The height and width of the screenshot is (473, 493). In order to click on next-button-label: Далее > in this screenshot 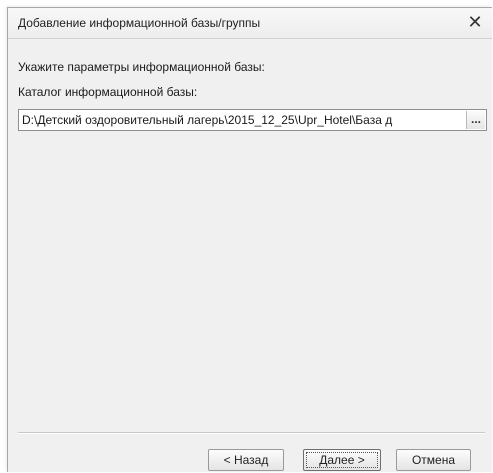, I will do `click(342, 460)`.